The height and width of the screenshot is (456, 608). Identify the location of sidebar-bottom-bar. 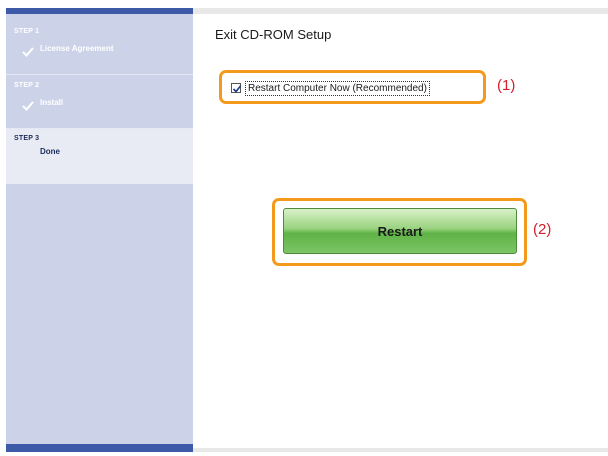
(99, 448).